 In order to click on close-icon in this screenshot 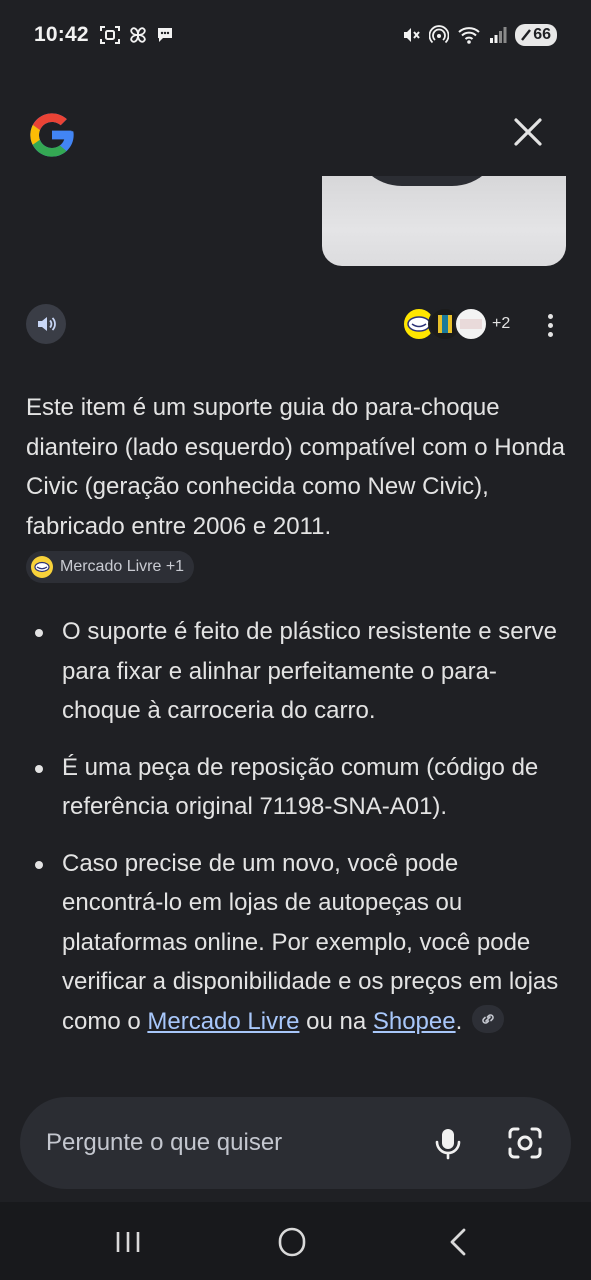, I will do `click(528, 132)`.